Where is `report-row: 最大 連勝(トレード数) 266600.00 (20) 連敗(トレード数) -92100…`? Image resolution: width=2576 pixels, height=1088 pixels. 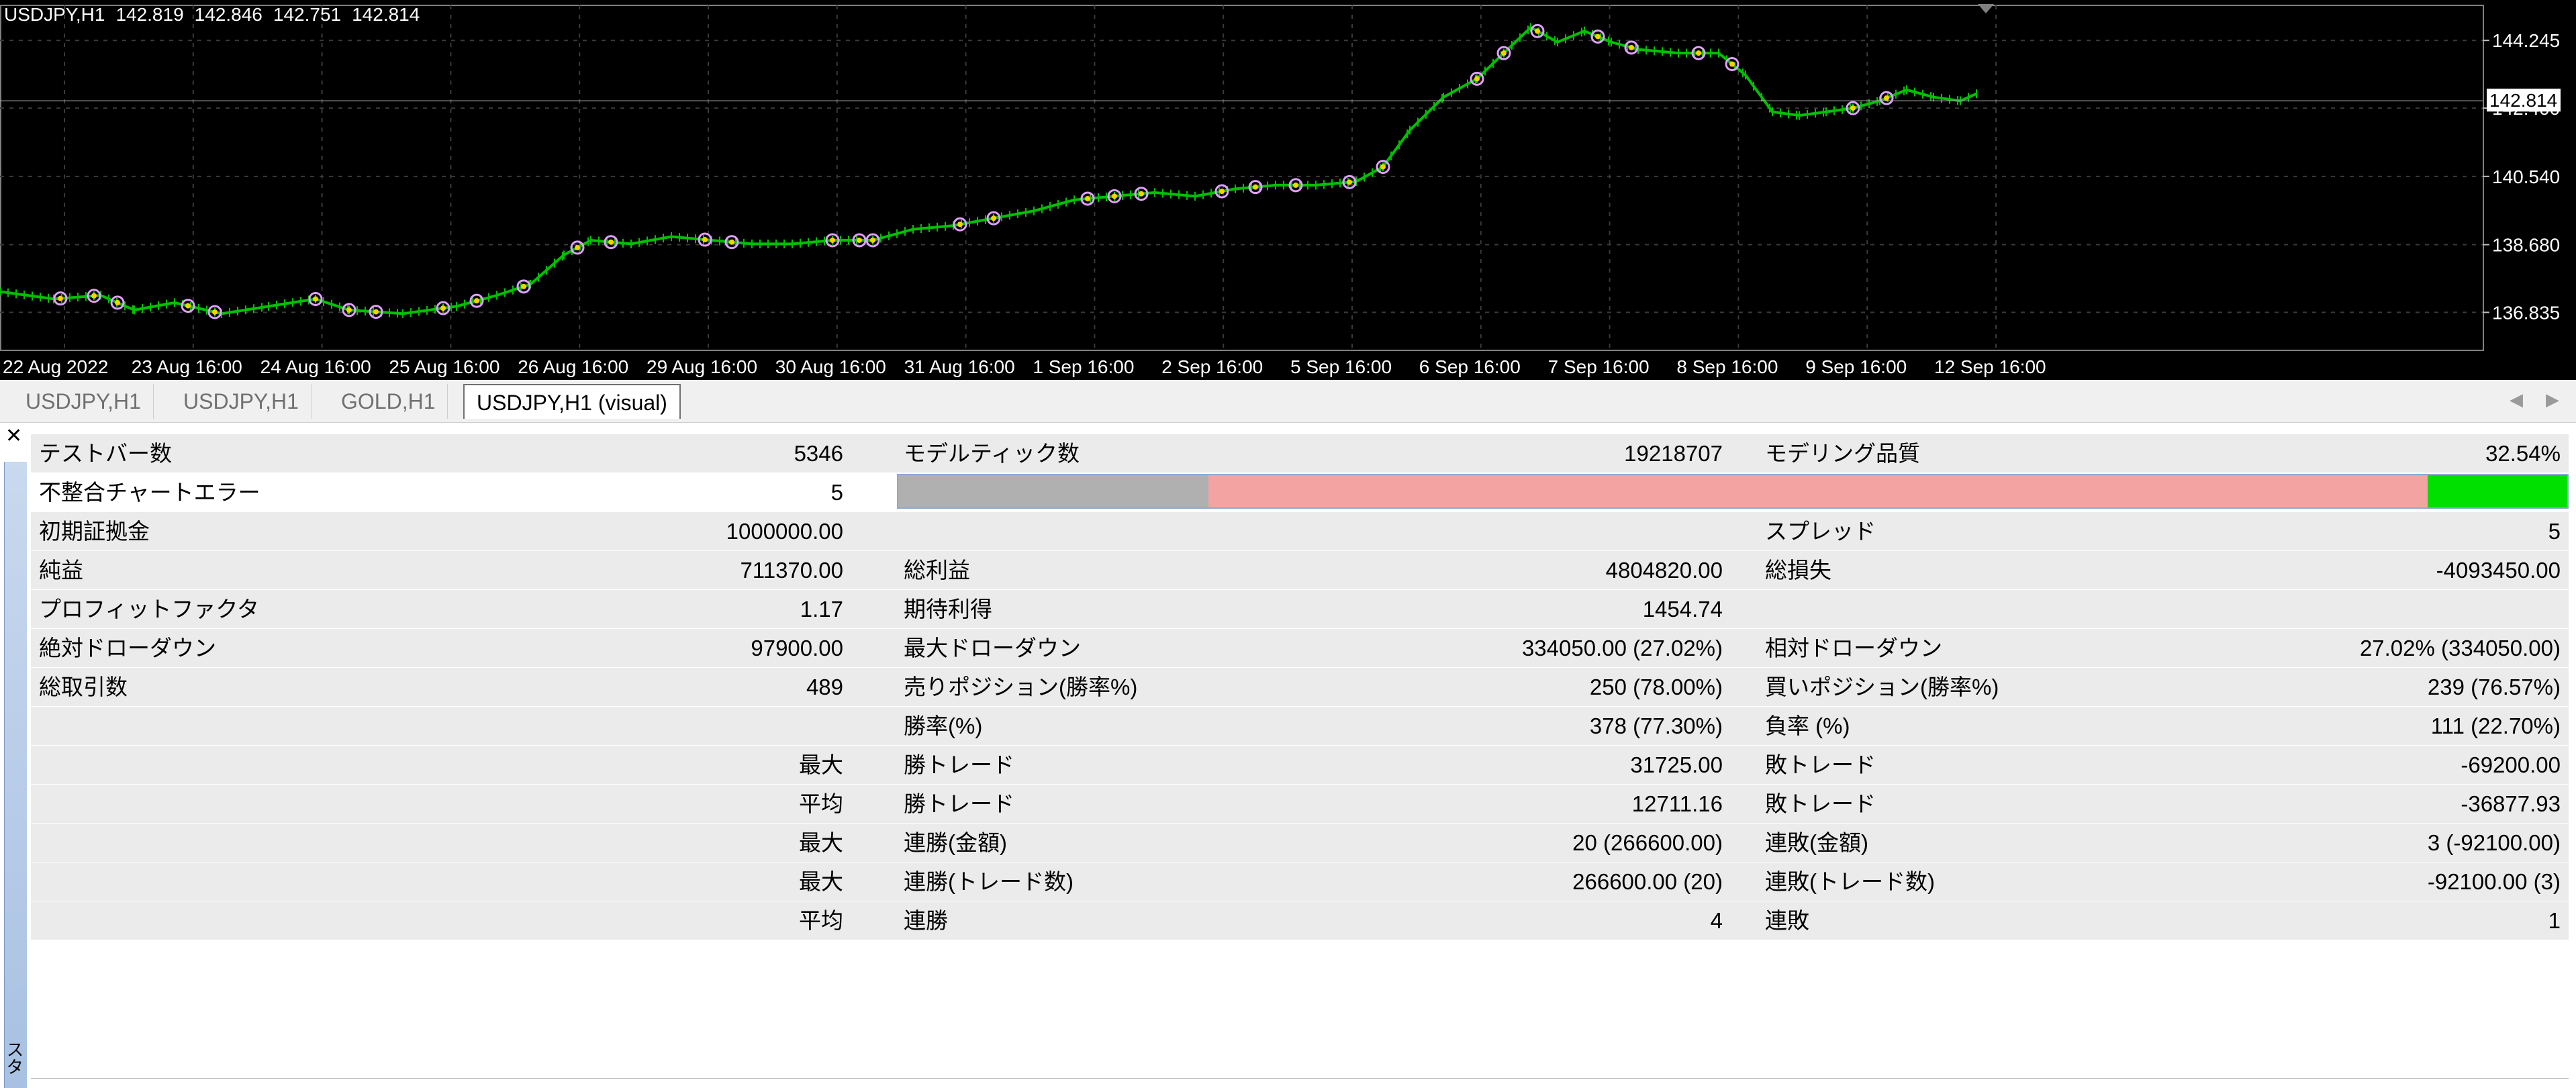 report-row: 最大 連勝(トレード数) 266600.00 (20) 連敗(トレード数) -92100… is located at coordinates (1300, 881).